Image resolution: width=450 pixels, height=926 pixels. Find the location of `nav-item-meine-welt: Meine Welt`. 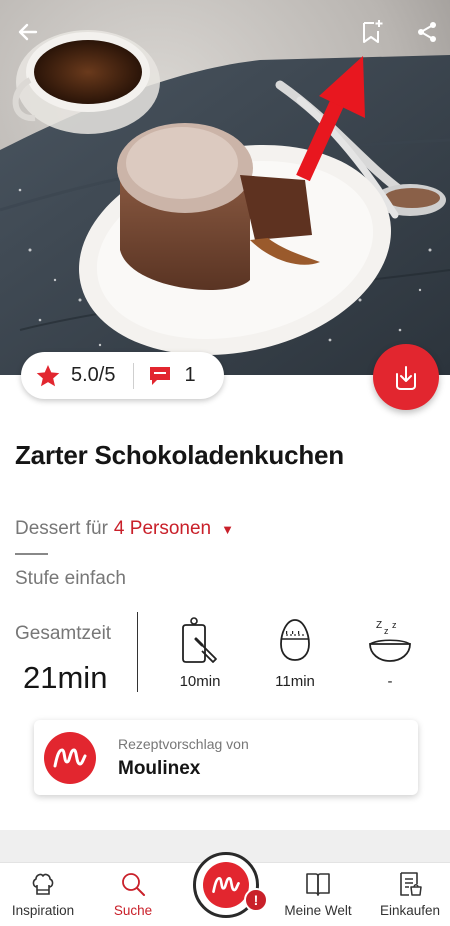

nav-item-meine-welt: Meine Welt is located at coordinates (318, 894).